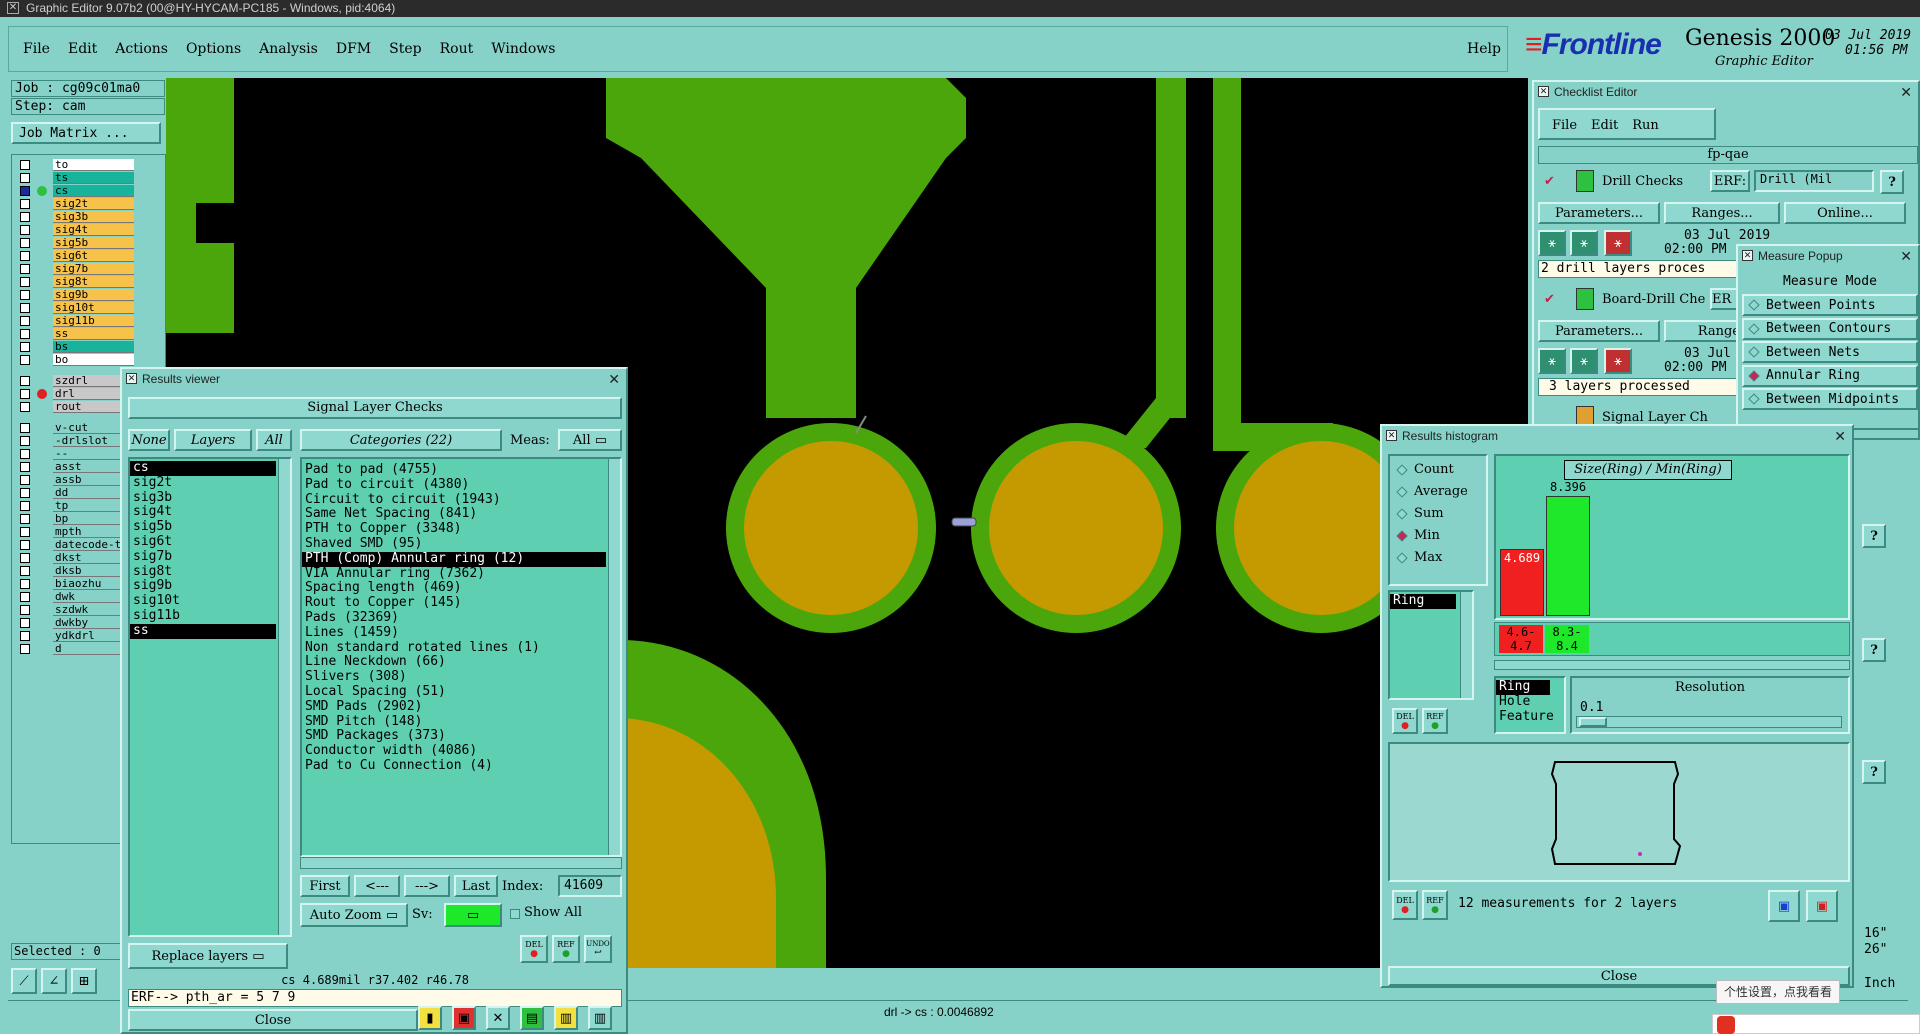 Image resolution: width=1920 pixels, height=1034 pixels. Describe the element at coordinates (75, 256) in the screenshot. I see `layer-row: sig6t` at that location.